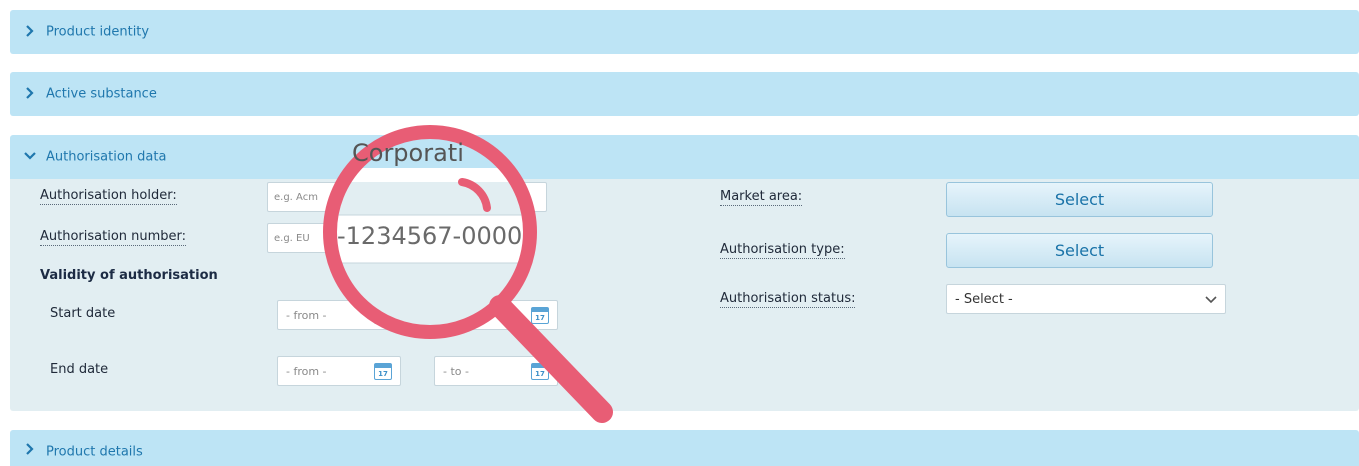 This screenshot has height=466, width=1359. Describe the element at coordinates (782, 250) in the screenshot. I see `authorisation-type-label: Authorisation type:` at that location.